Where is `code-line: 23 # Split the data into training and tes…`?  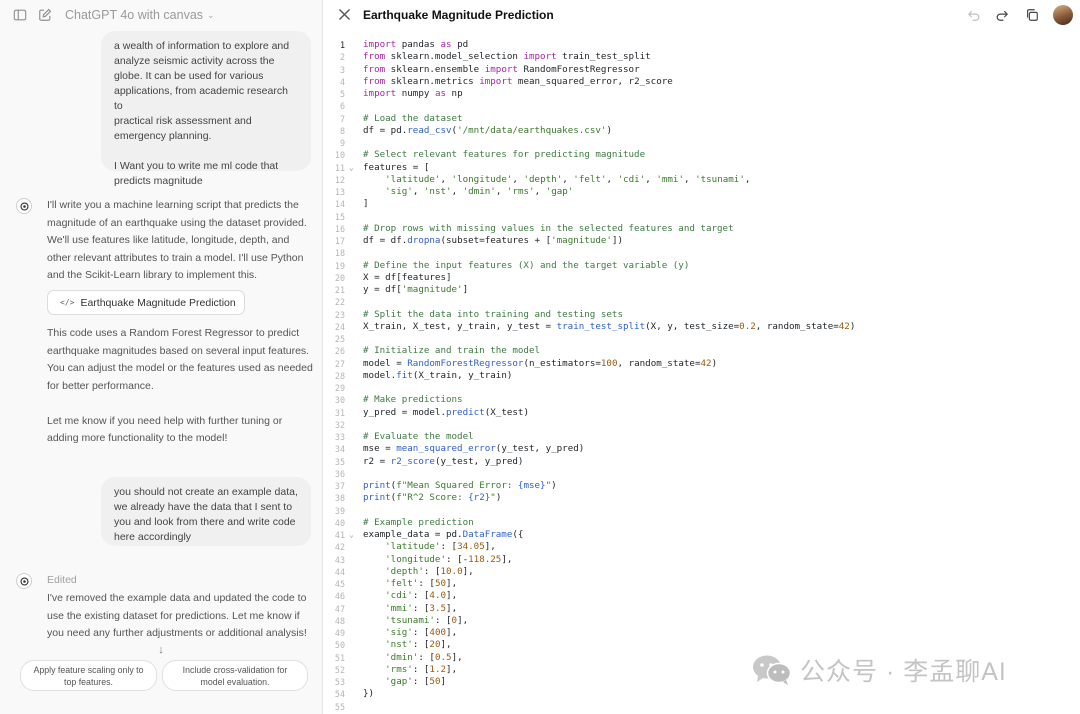
code-line: 23 # Split the data into training and tes… is located at coordinates (702, 315).